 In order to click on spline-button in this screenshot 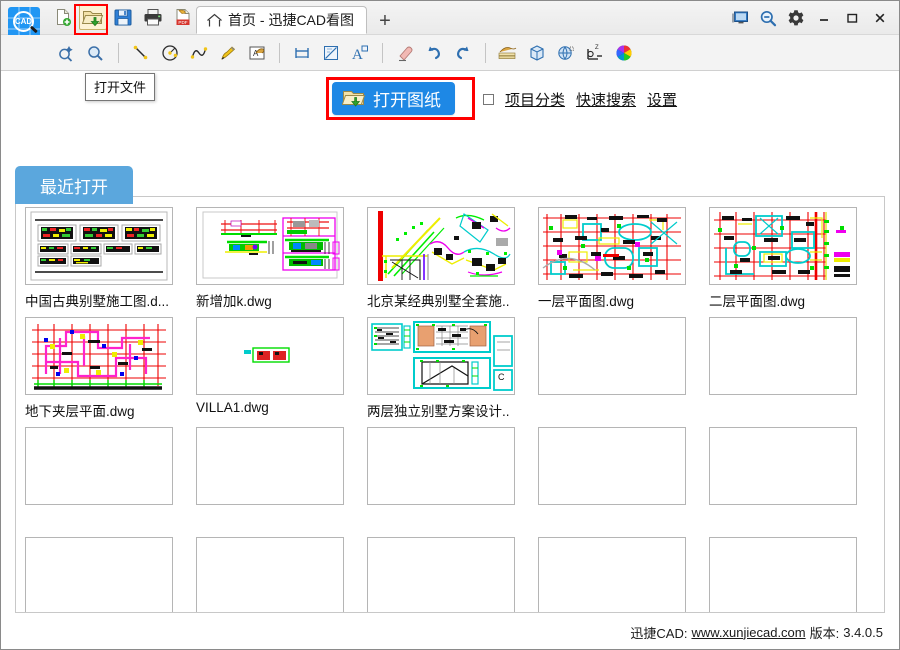, I will do `click(199, 53)`.